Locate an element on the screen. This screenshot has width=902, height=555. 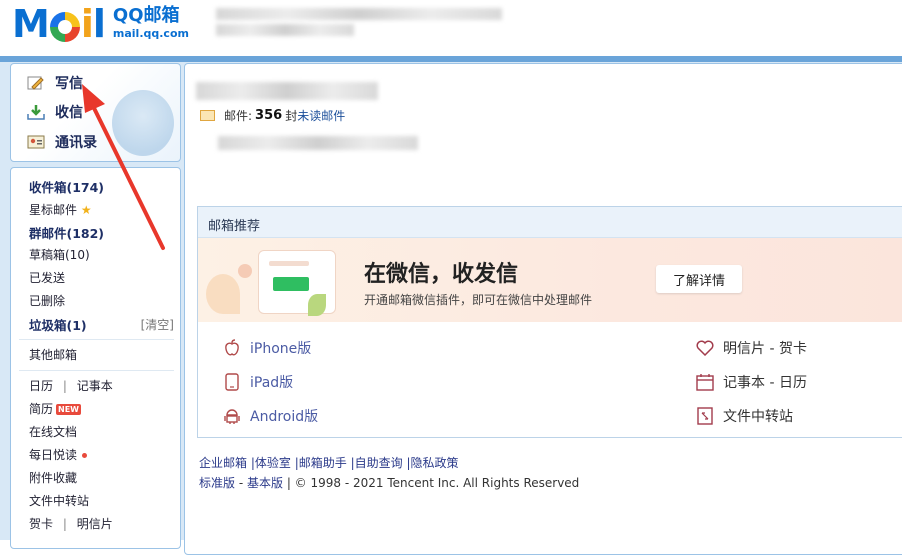
daily-reading-link: 每日悦读 is located at coordinates (58, 454).